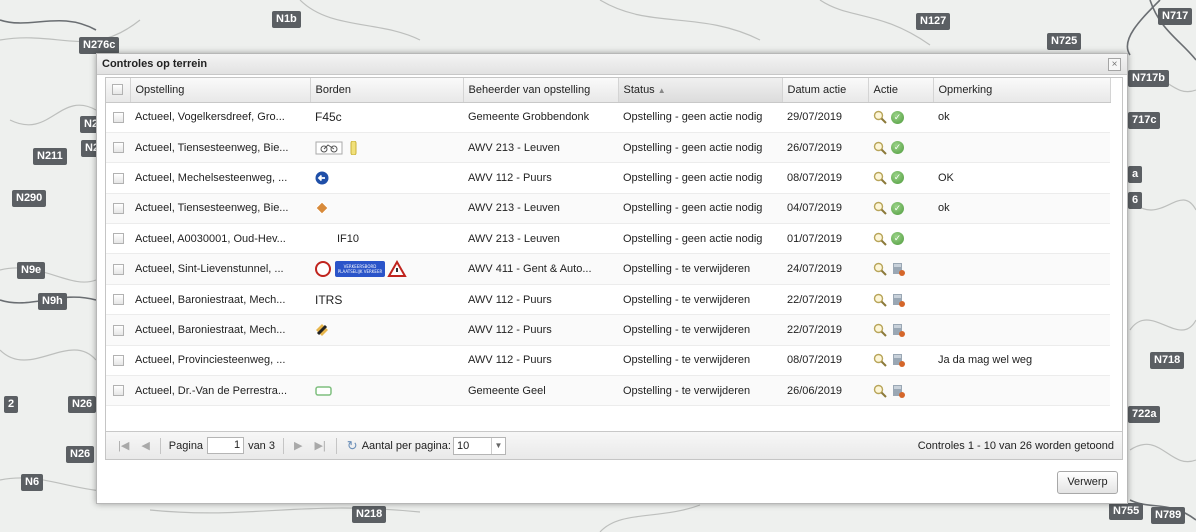 The image size is (1196, 532). I want to click on refresh-icon: ↻, so click(352, 446).